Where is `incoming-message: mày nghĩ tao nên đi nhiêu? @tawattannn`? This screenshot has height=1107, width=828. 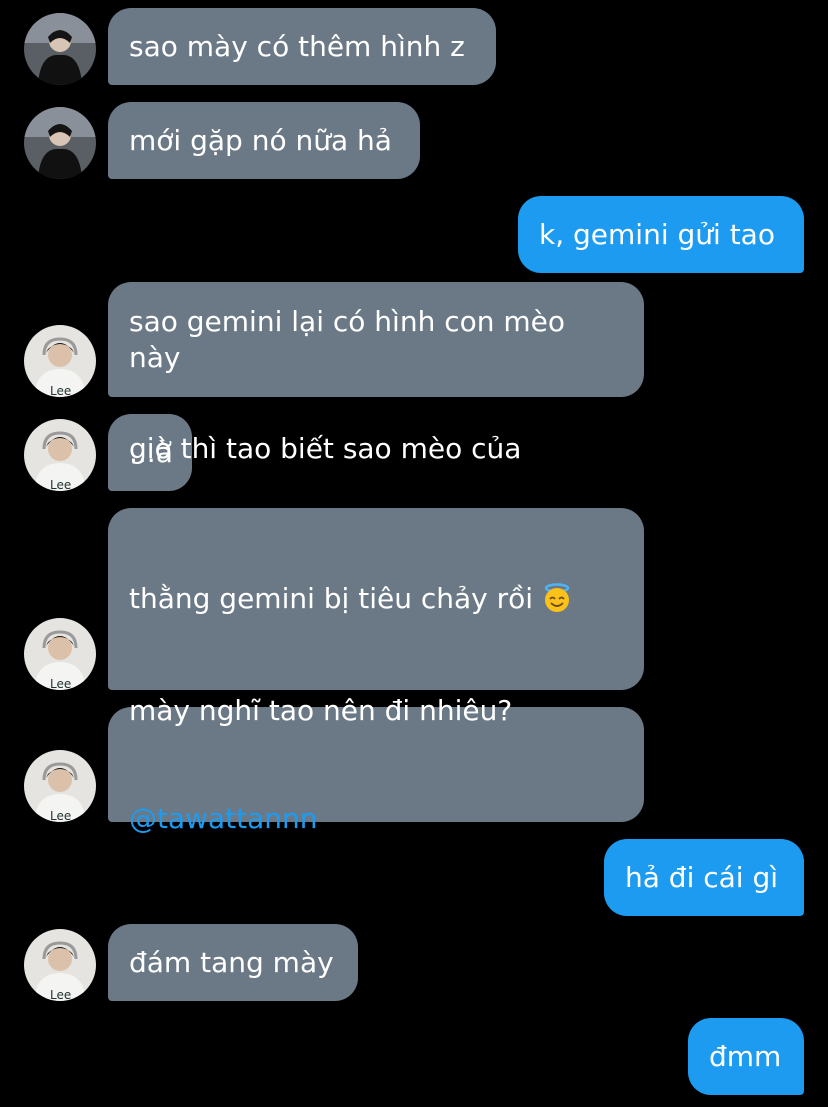 incoming-message: mày nghĩ tao nên đi nhiêu? @tawattannn is located at coordinates (376, 764).